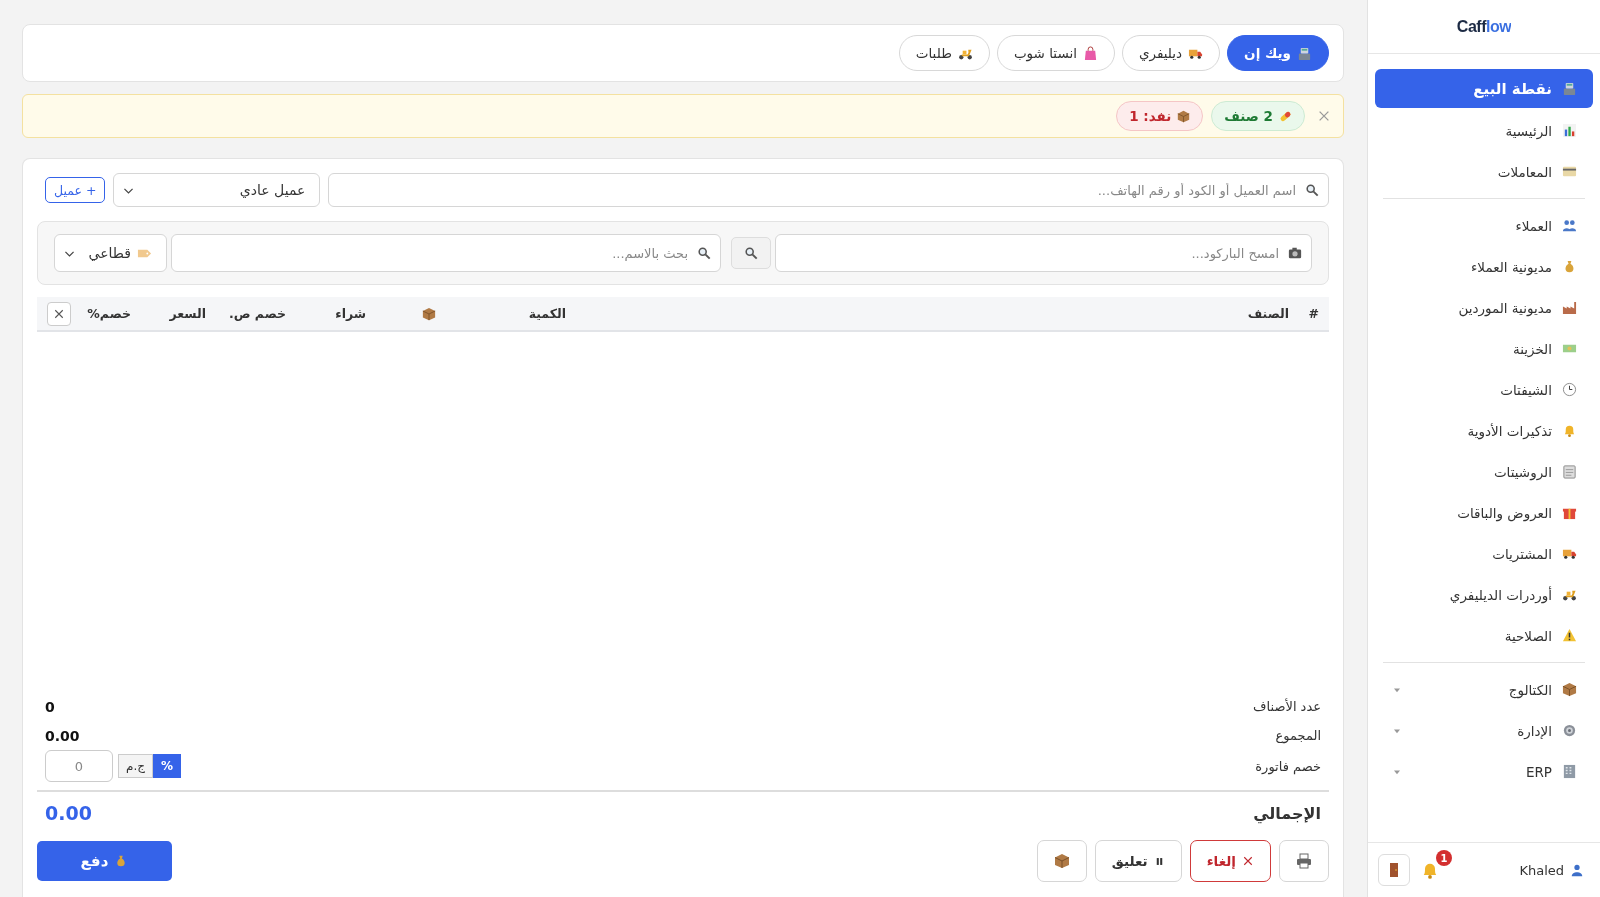 The image size is (1600, 897). Describe the element at coordinates (1160, 116) in the screenshot. I see `out-of-stock-badge: نفد: 1` at that location.